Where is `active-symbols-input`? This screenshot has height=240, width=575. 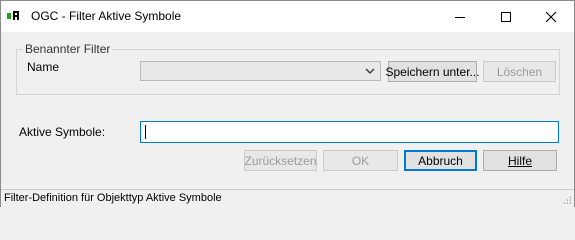
active-symbols-input is located at coordinates (349, 132).